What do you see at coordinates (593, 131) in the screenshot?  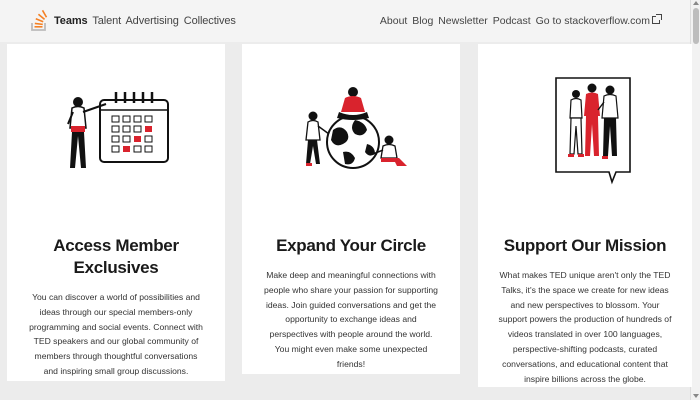 I see `speech-bubble-people-illustration` at bounding box center [593, 131].